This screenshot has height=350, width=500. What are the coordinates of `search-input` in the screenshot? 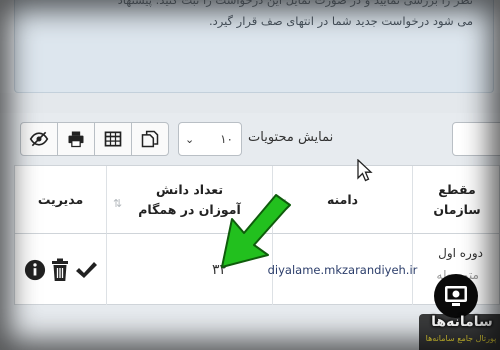 It's located at (476, 139).